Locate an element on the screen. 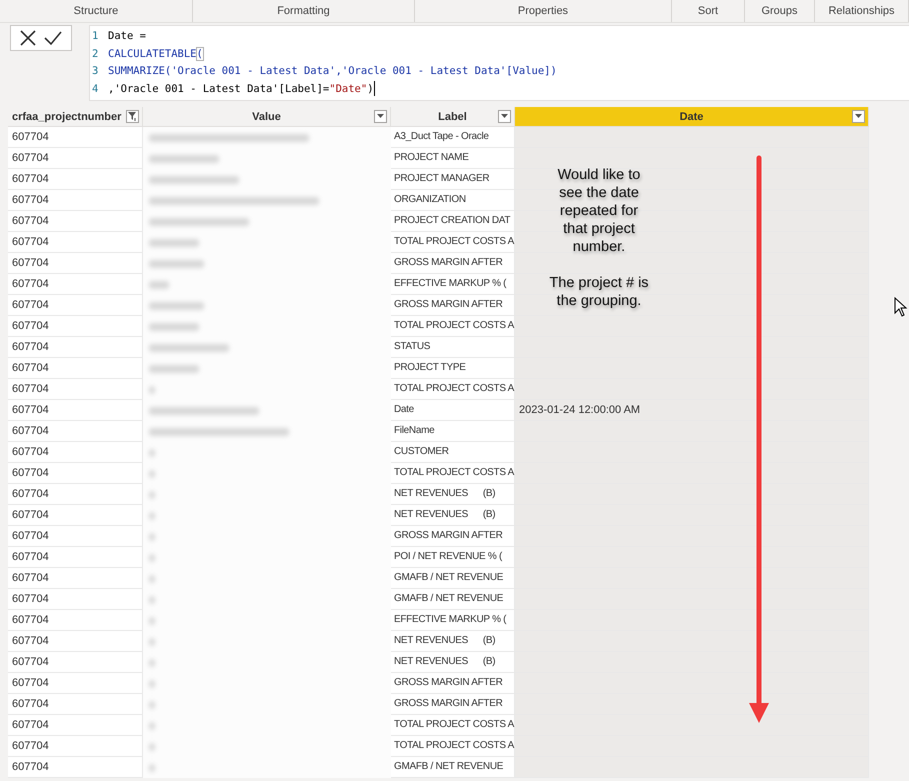 The width and height of the screenshot is (909, 781). mouse-cursor-icon is located at coordinates (901, 307).